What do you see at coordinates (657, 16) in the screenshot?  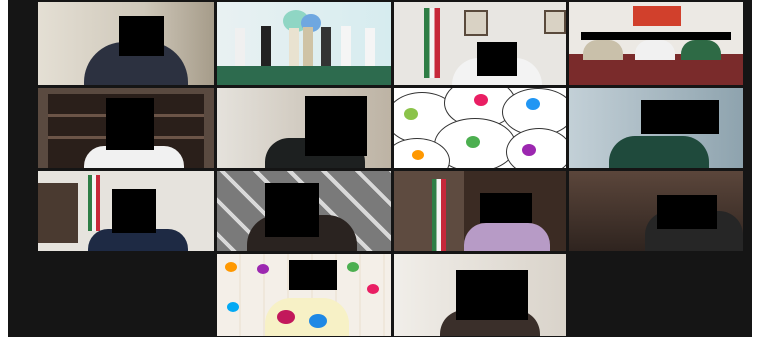 I see `red-chair` at bounding box center [657, 16].